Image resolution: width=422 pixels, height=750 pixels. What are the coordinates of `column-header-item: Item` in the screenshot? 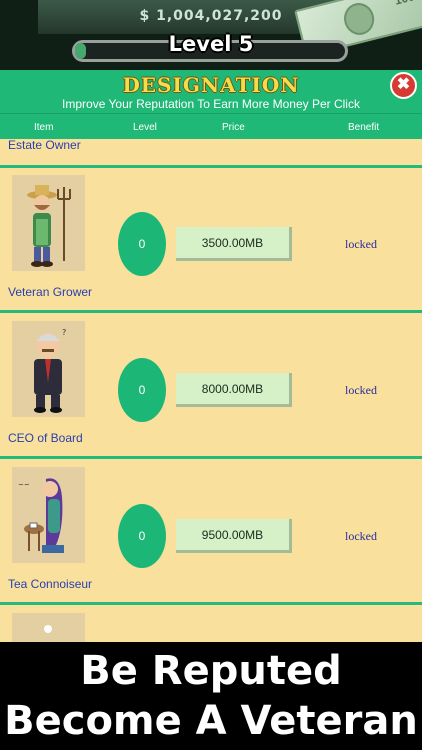 It's located at (44, 127).